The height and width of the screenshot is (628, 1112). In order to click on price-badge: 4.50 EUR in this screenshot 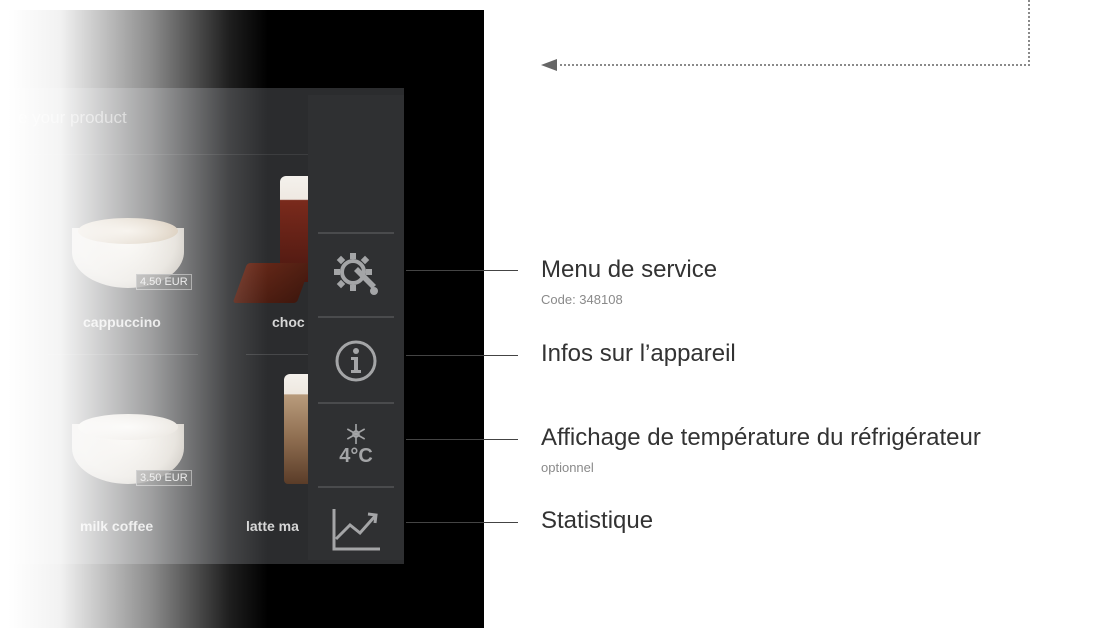, I will do `click(164, 282)`.